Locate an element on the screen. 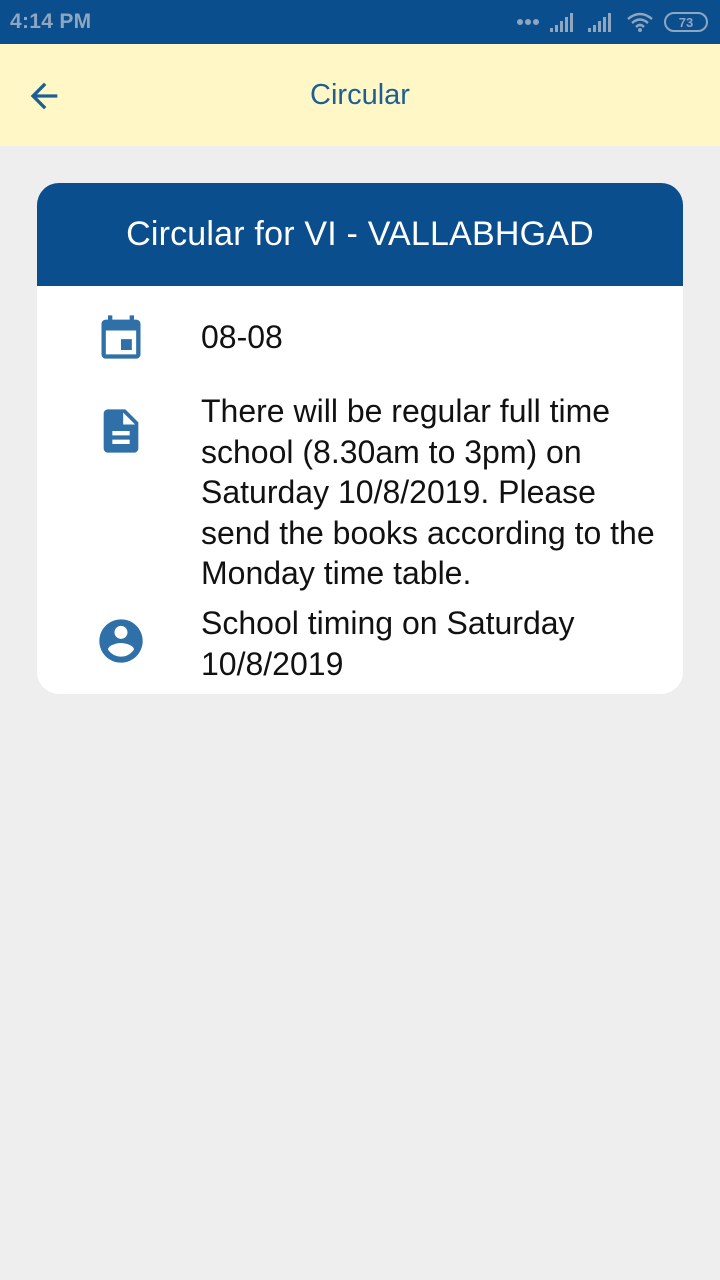 The image size is (720, 1280). arrow-back-icon is located at coordinates (44, 96).